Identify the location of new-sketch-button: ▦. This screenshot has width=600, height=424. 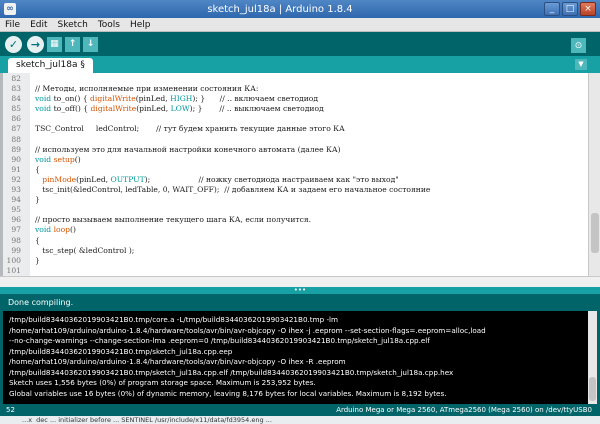
(54, 44).